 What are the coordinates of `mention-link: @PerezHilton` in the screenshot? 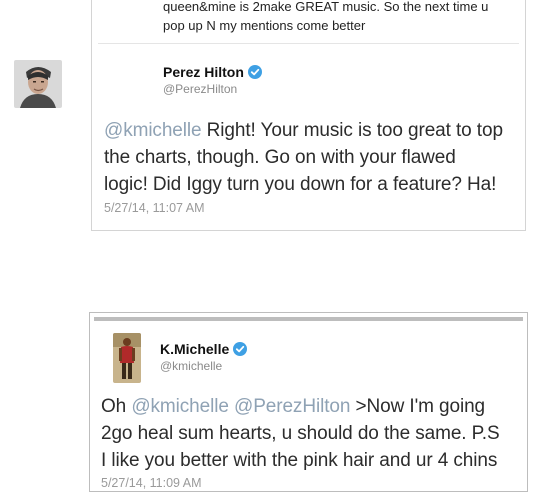 It's located at (292, 406).